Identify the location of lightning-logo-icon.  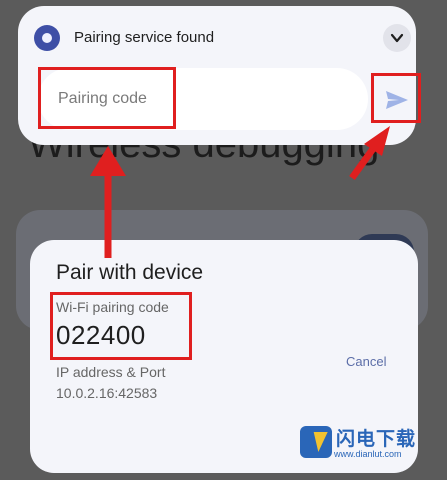
(316, 442).